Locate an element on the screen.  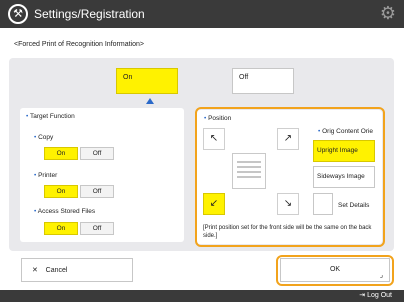
page-title: Settings/Registration is located at coordinates (89, 14).